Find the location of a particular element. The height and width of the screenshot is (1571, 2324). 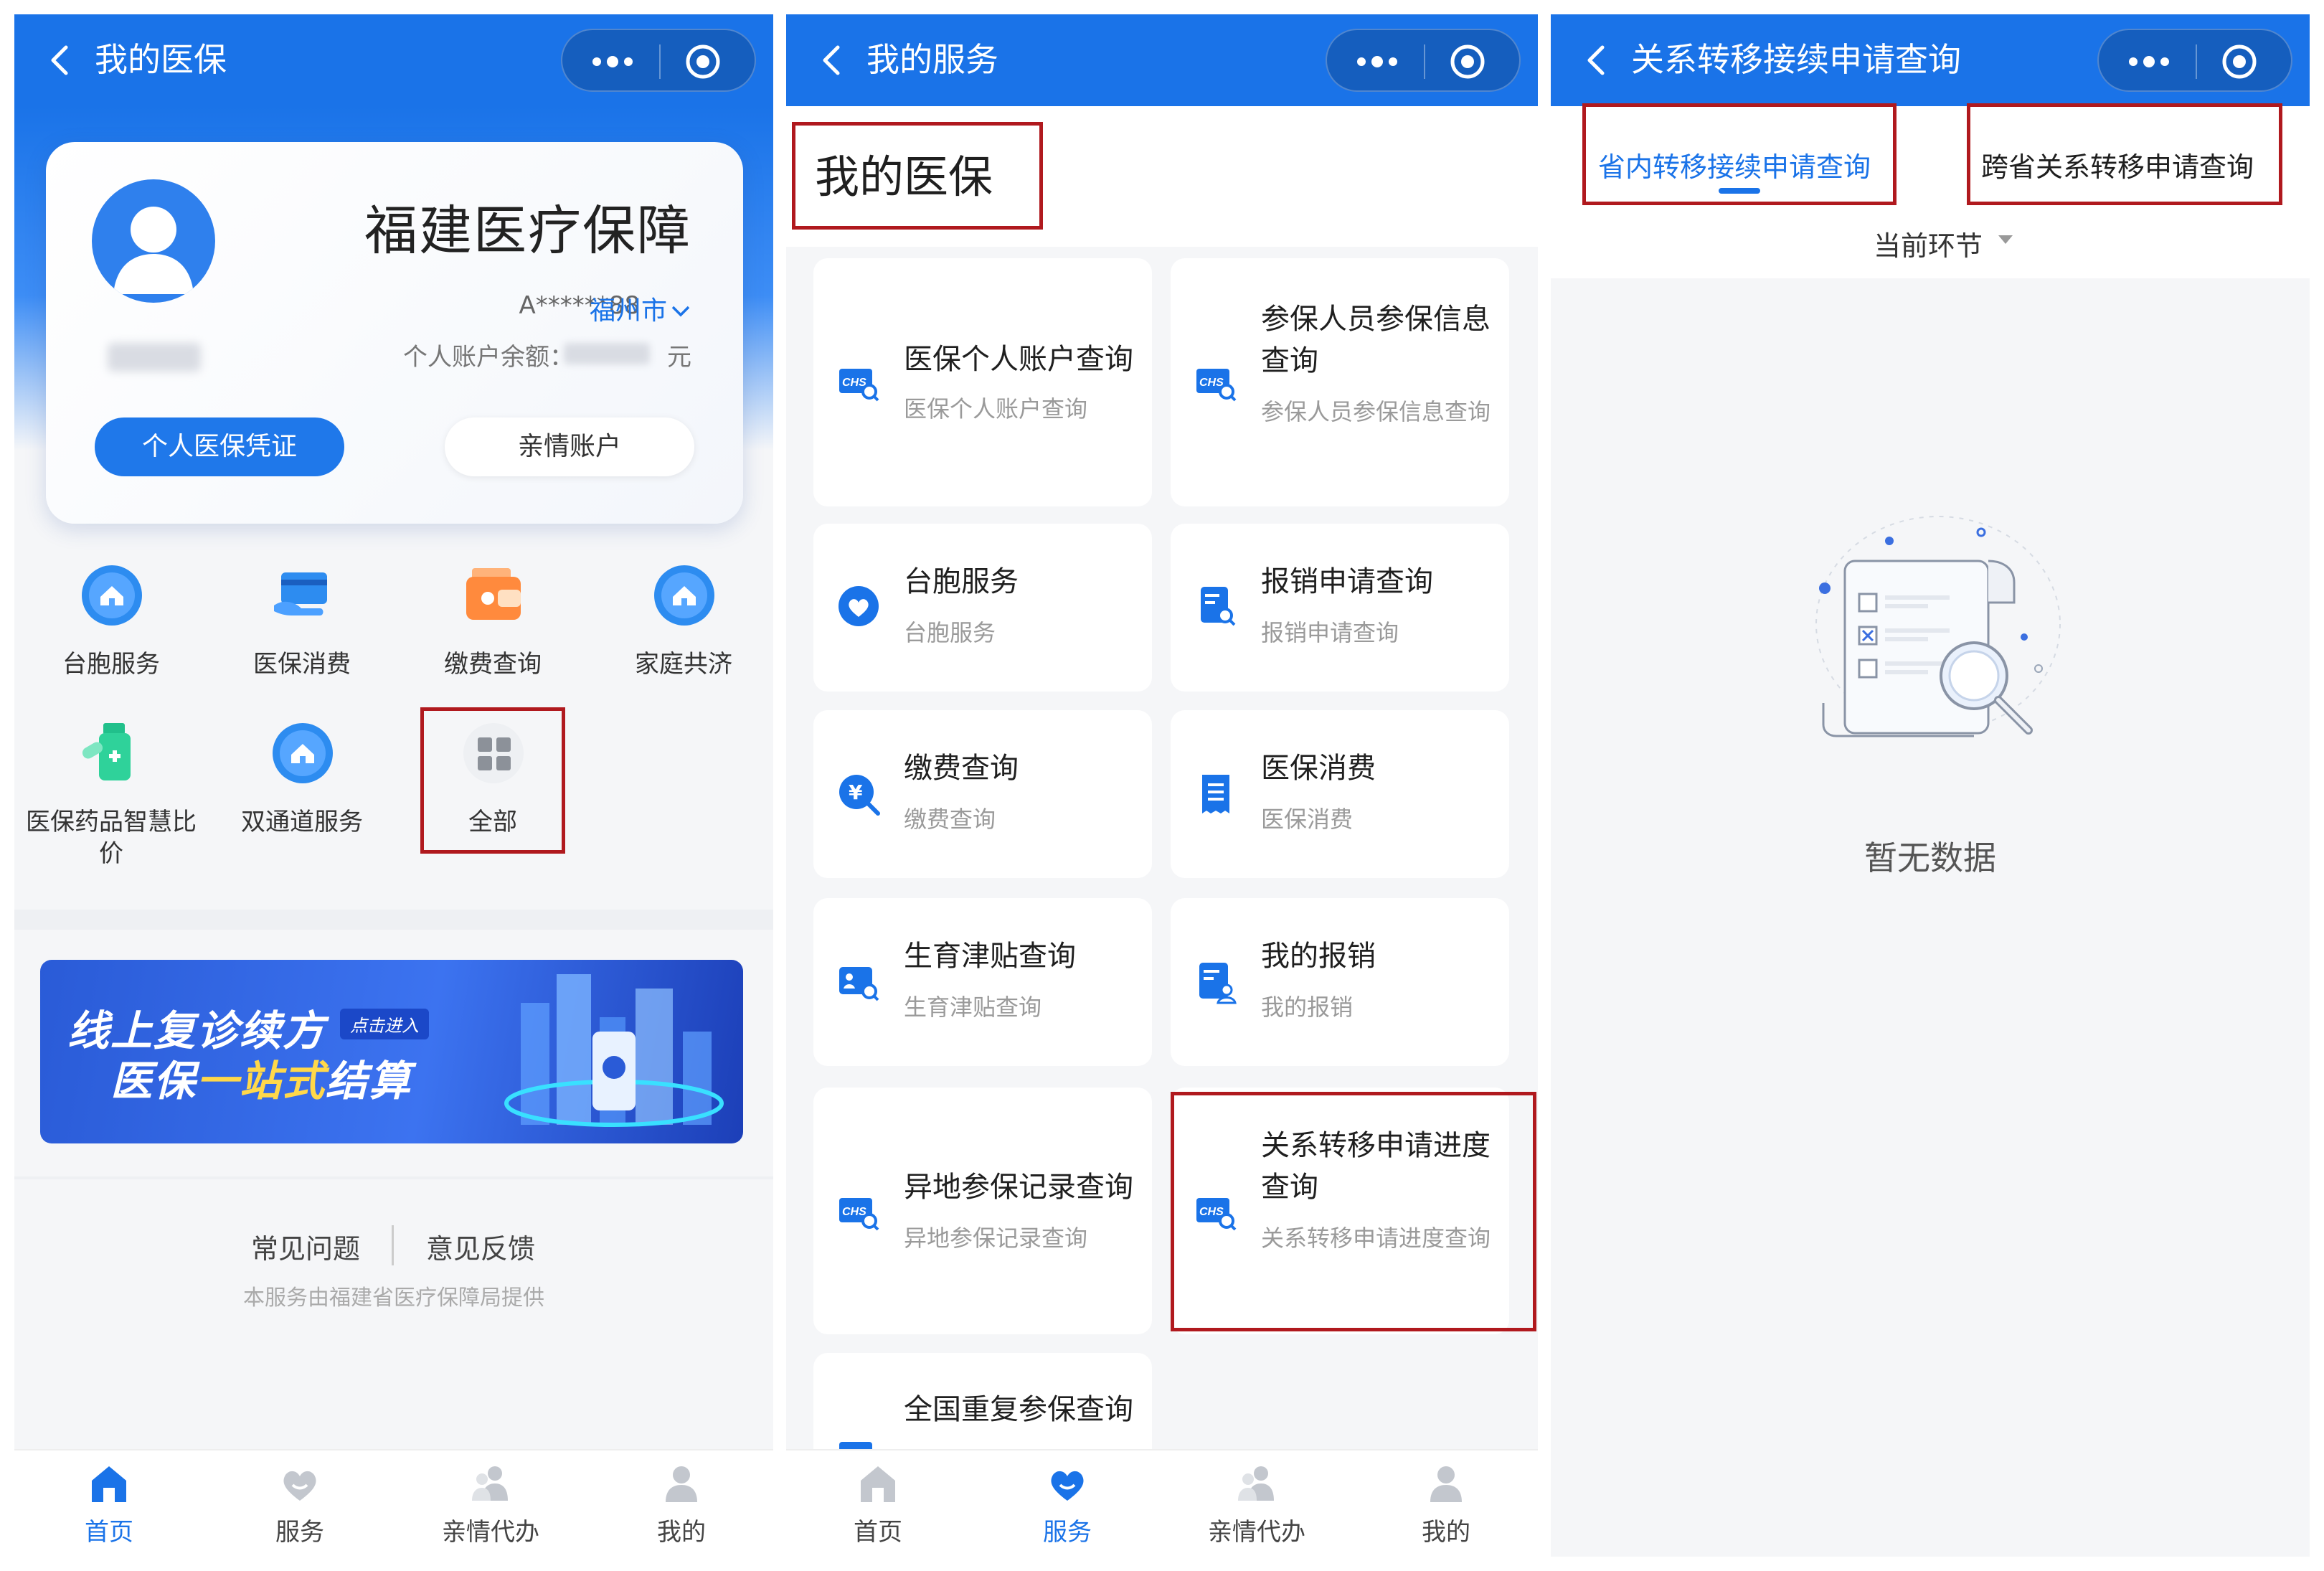

service-card: ¥ 缴费查询 缴费查询 is located at coordinates (982, 794).